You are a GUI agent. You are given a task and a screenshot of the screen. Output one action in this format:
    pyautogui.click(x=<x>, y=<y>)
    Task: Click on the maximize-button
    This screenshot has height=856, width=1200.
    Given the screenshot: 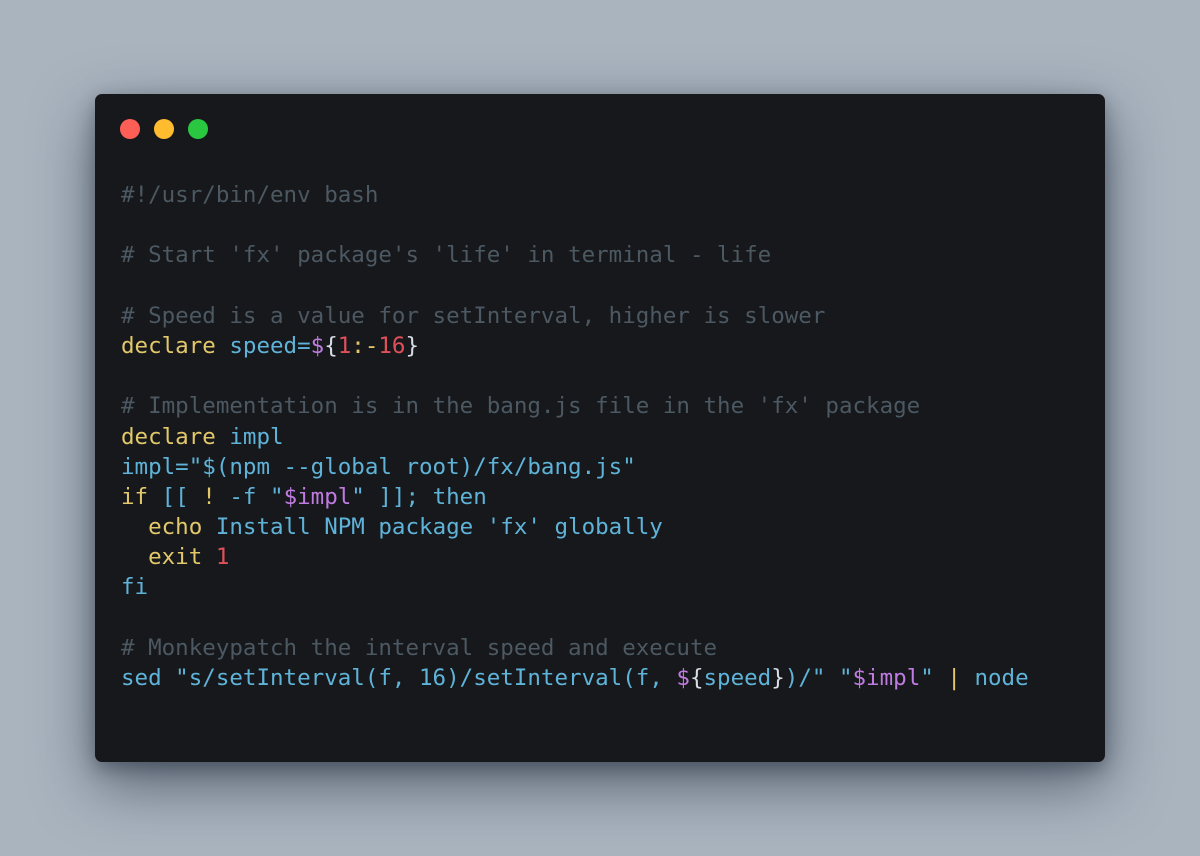 What is the action you would take?
    pyautogui.click(x=198, y=129)
    